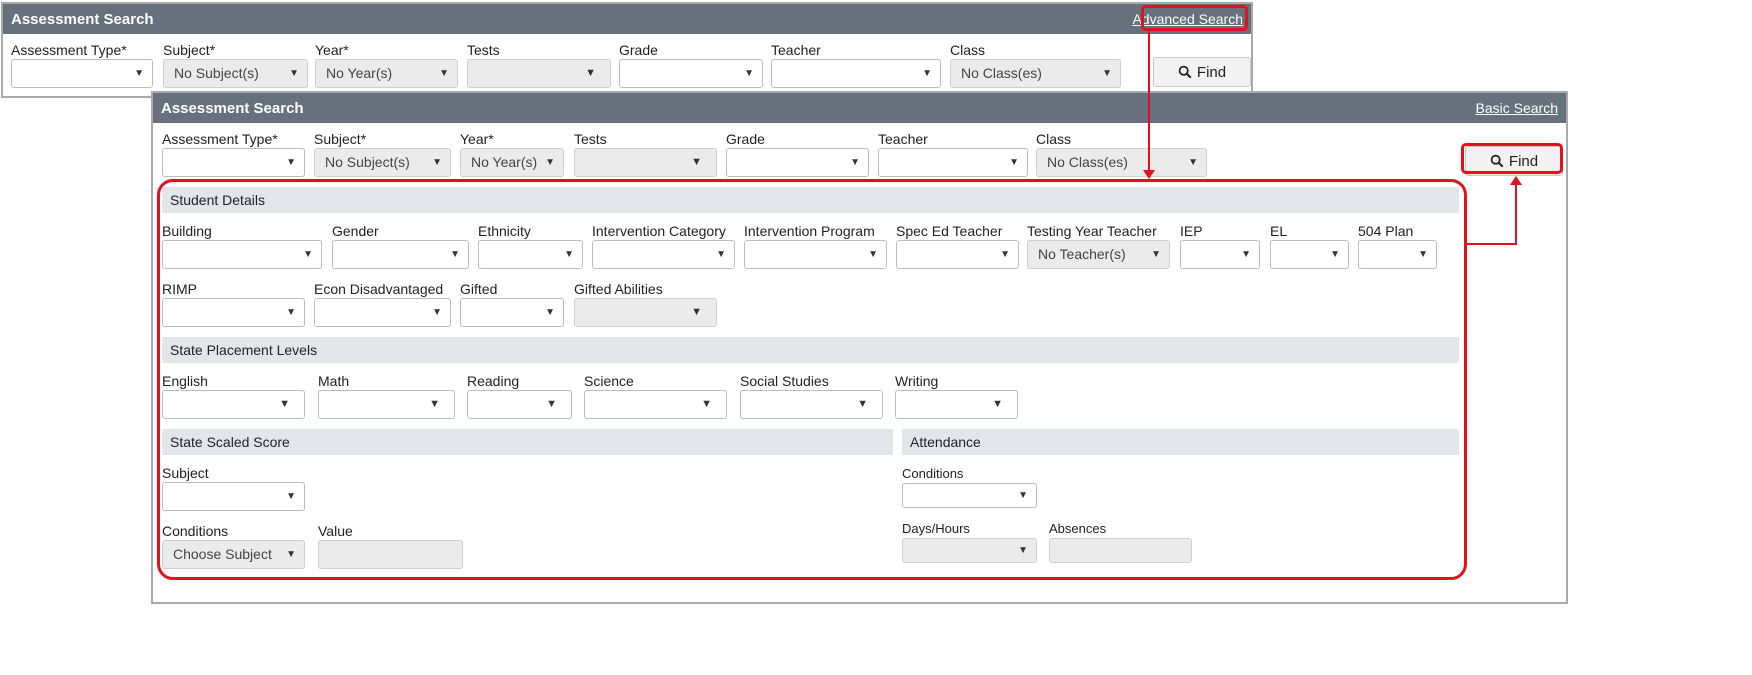 The image size is (1752, 675). I want to click on adv-teacher-select: ▼, so click(953, 162).